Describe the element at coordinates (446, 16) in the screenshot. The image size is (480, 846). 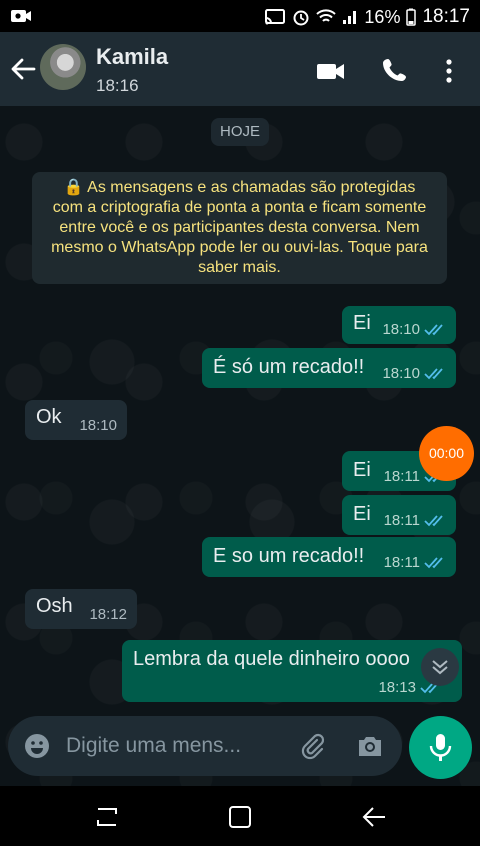
I see `clock: 18:17` at that location.